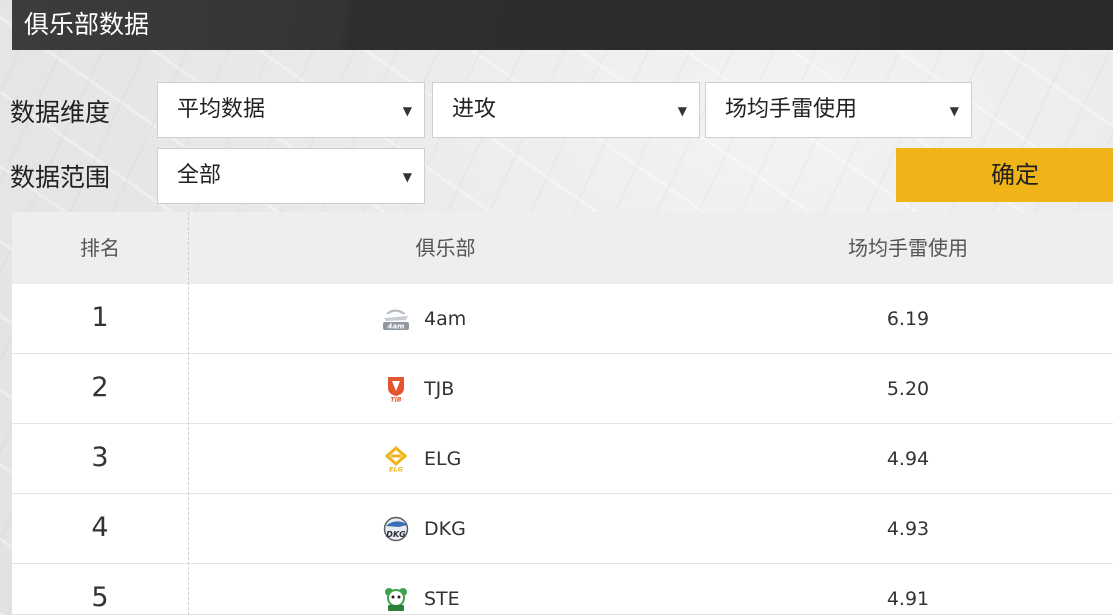 This screenshot has width=1113, height=615. Describe the element at coordinates (908, 599) in the screenshot. I see `metric-cell: 4.91` at that location.